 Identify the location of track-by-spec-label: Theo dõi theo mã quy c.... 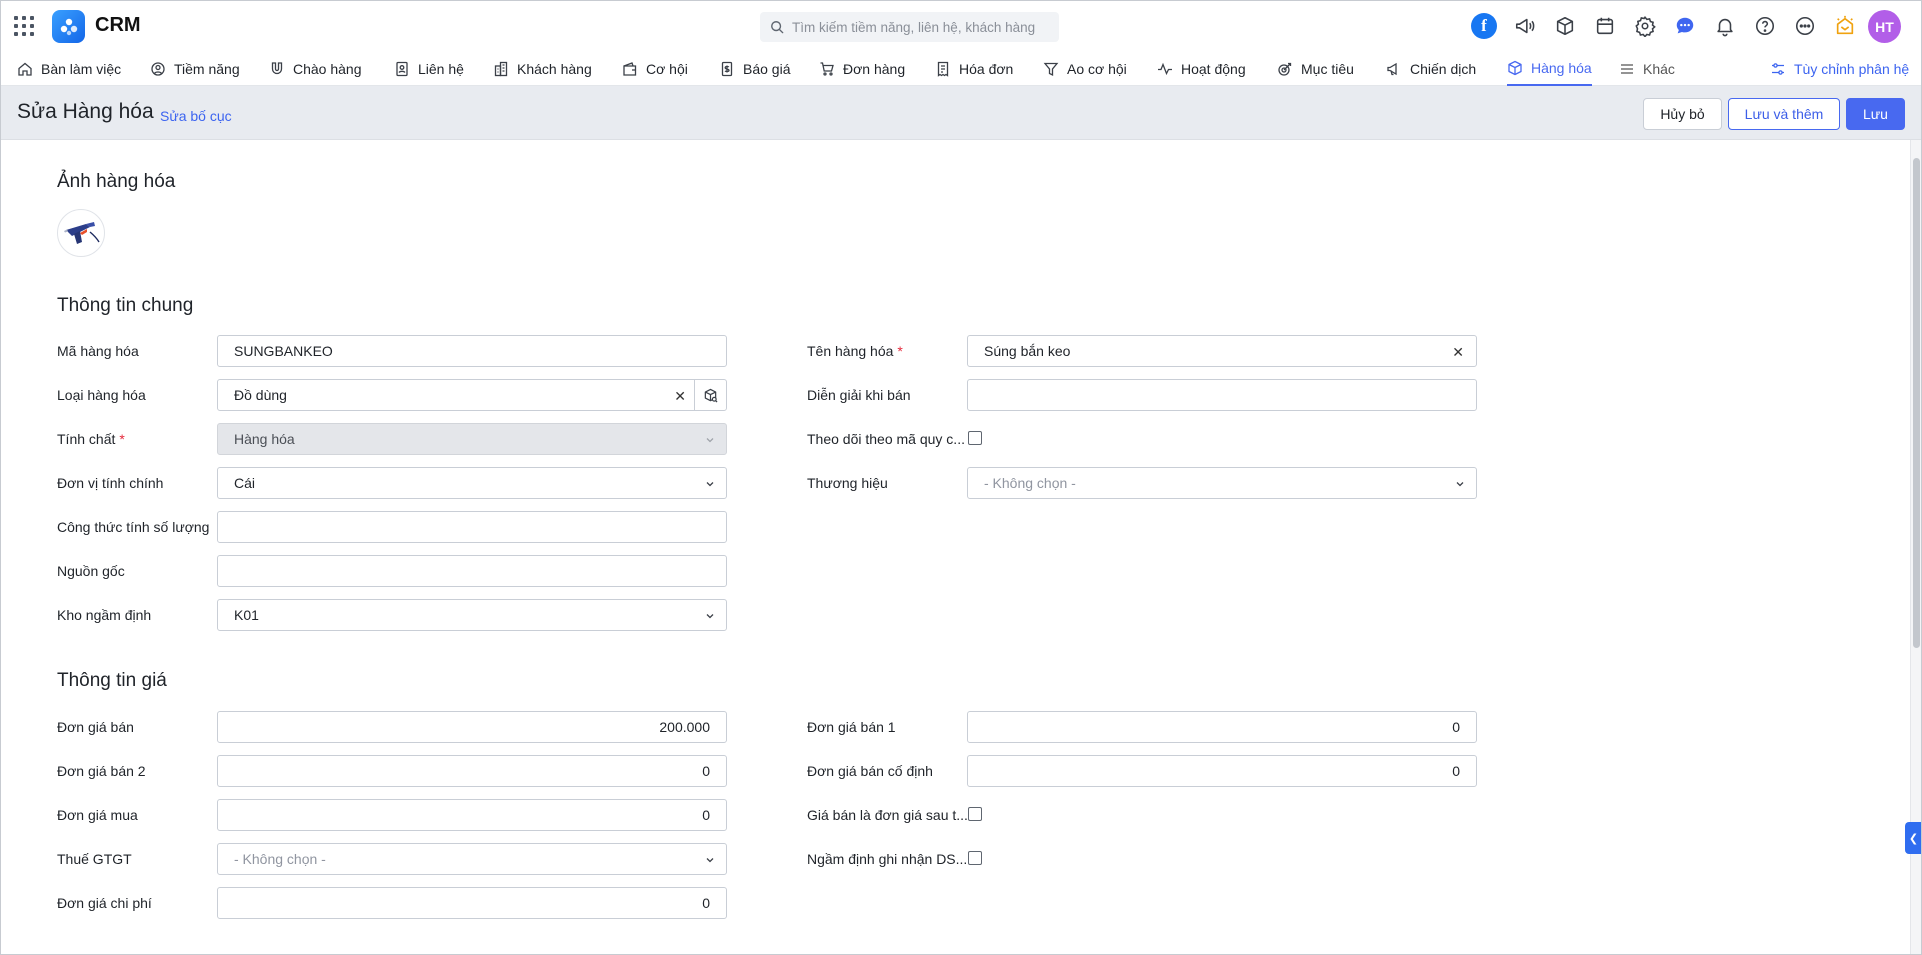
(886, 439).